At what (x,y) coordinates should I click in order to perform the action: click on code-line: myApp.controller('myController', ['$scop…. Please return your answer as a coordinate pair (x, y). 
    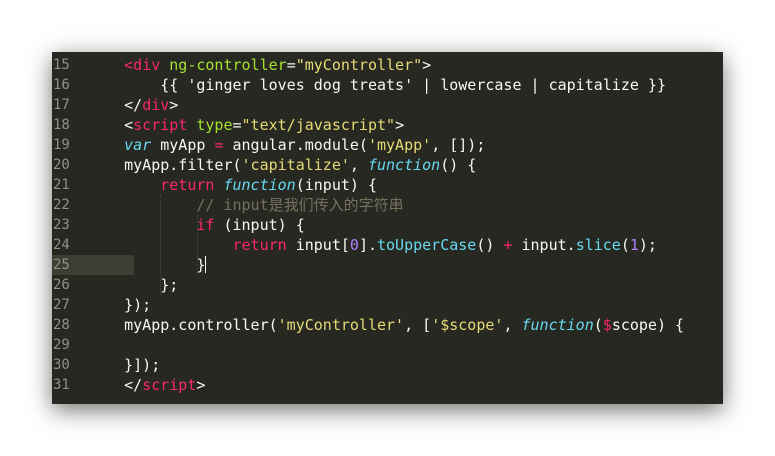
    Looking at the image, I should click on (405, 325).